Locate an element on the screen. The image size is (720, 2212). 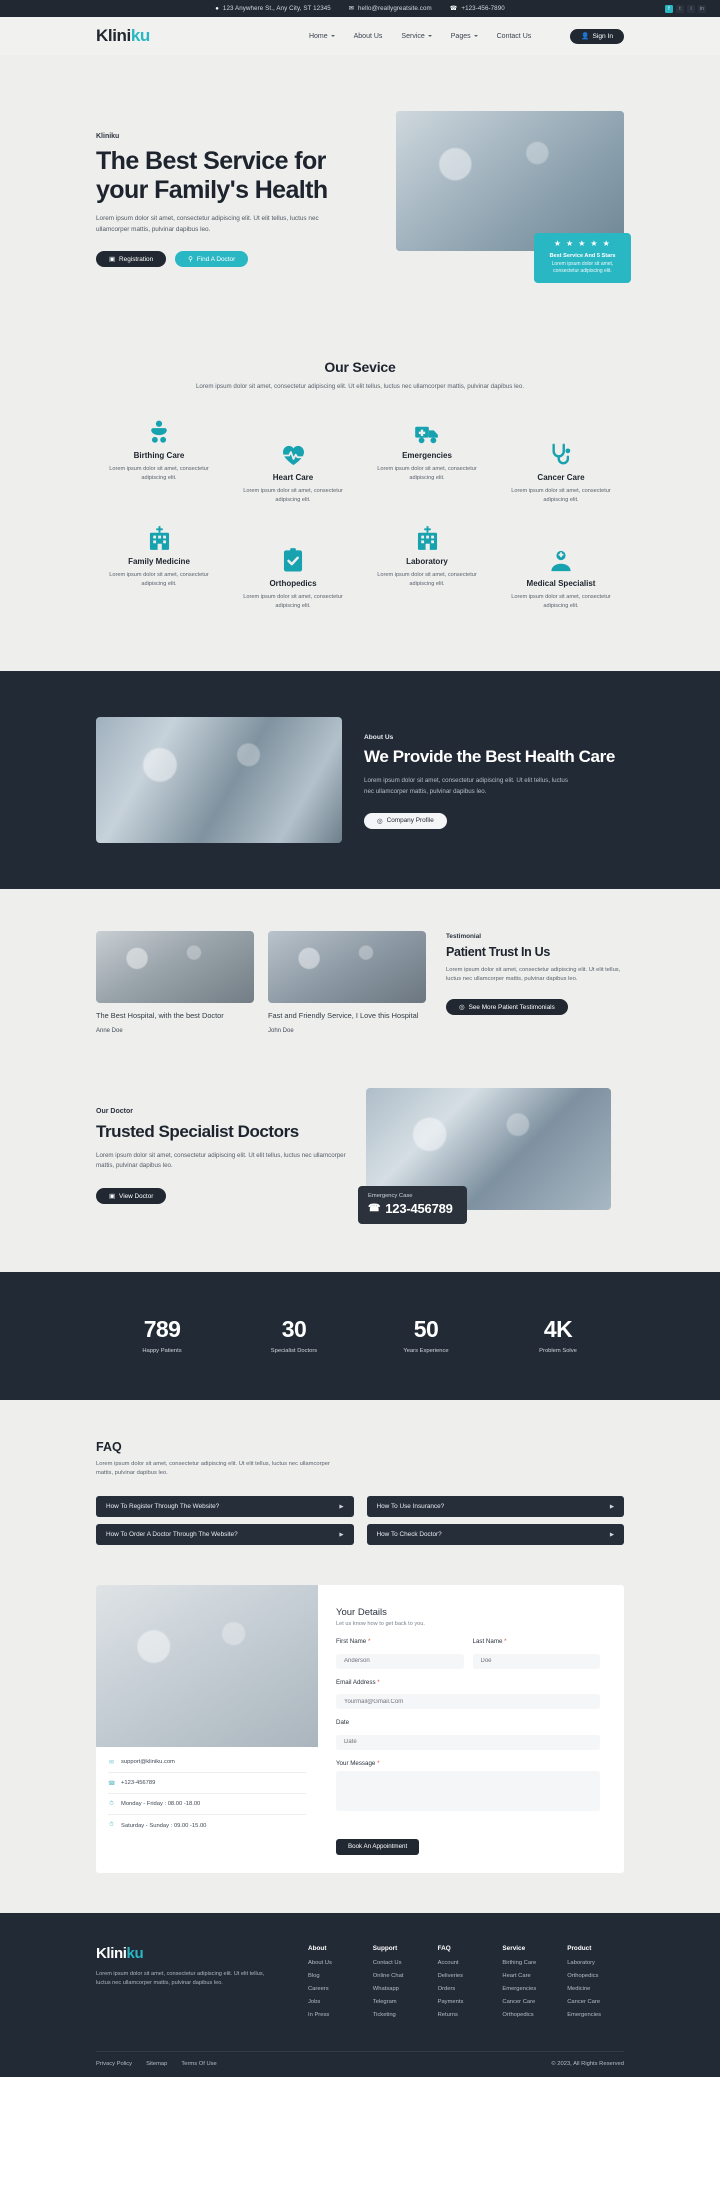
footer-link: Contact Us is located at coordinates (401, 1963).